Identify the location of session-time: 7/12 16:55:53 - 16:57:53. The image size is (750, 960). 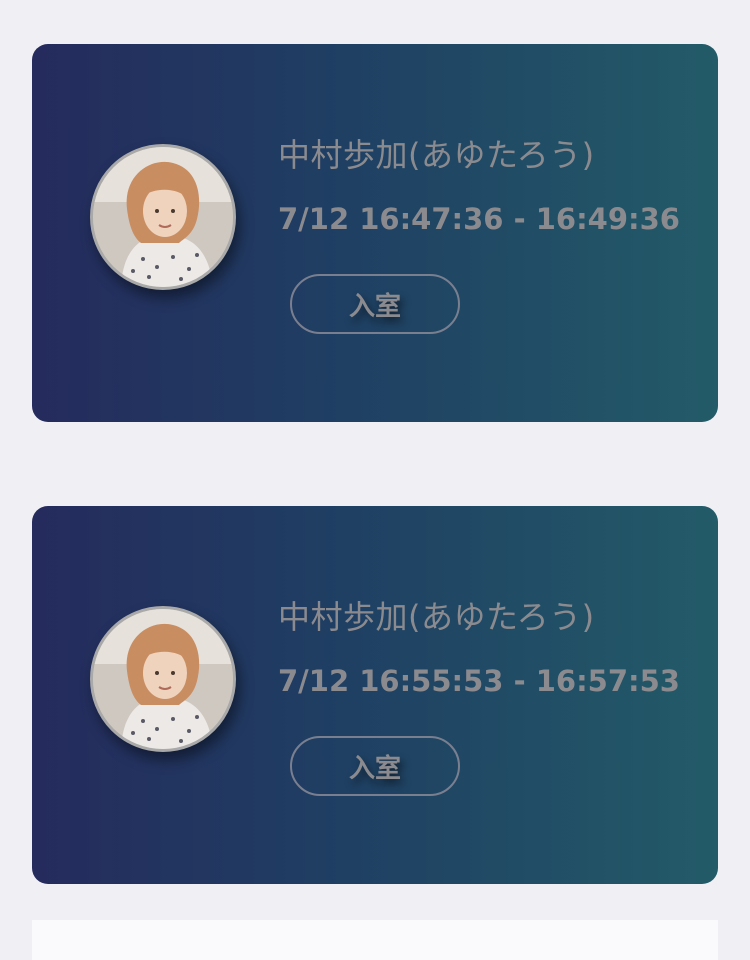
(479, 681).